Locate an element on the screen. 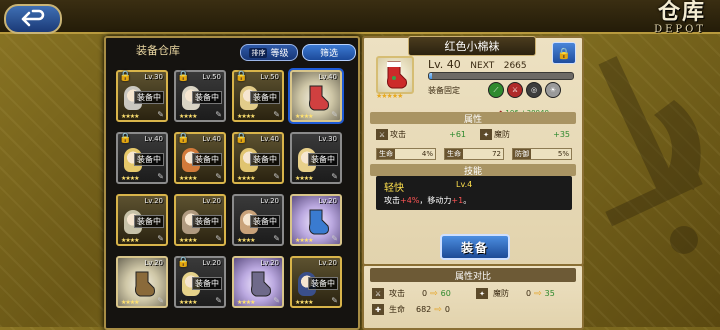  weapon-restrict-icon: ⚔ is located at coordinates (515, 90).